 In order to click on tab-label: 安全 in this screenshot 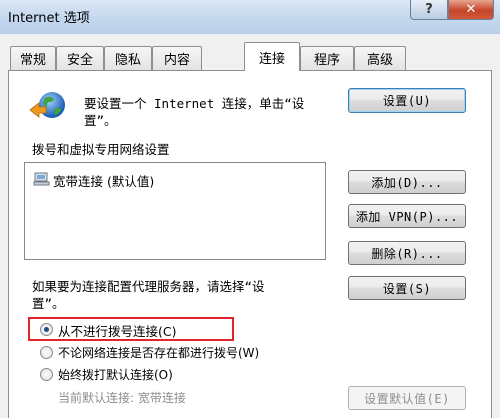, I will do `click(79, 60)`.